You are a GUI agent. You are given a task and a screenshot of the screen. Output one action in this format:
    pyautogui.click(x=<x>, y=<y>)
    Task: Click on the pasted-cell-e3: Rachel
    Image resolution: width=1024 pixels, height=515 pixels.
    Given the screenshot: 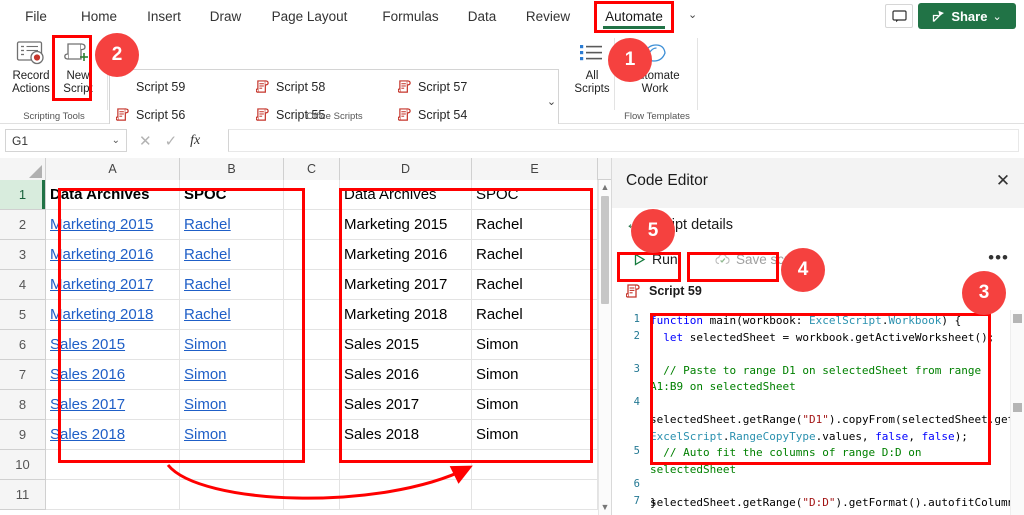 What is the action you would take?
    pyautogui.click(x=535, y=255)
    